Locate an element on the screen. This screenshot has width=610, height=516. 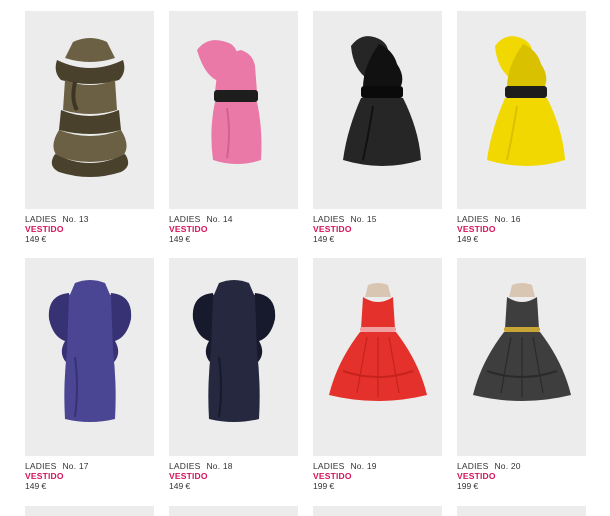
product-card: LADIES No. 15 VESTIDO 149 € is located at coordinates (377, 127).